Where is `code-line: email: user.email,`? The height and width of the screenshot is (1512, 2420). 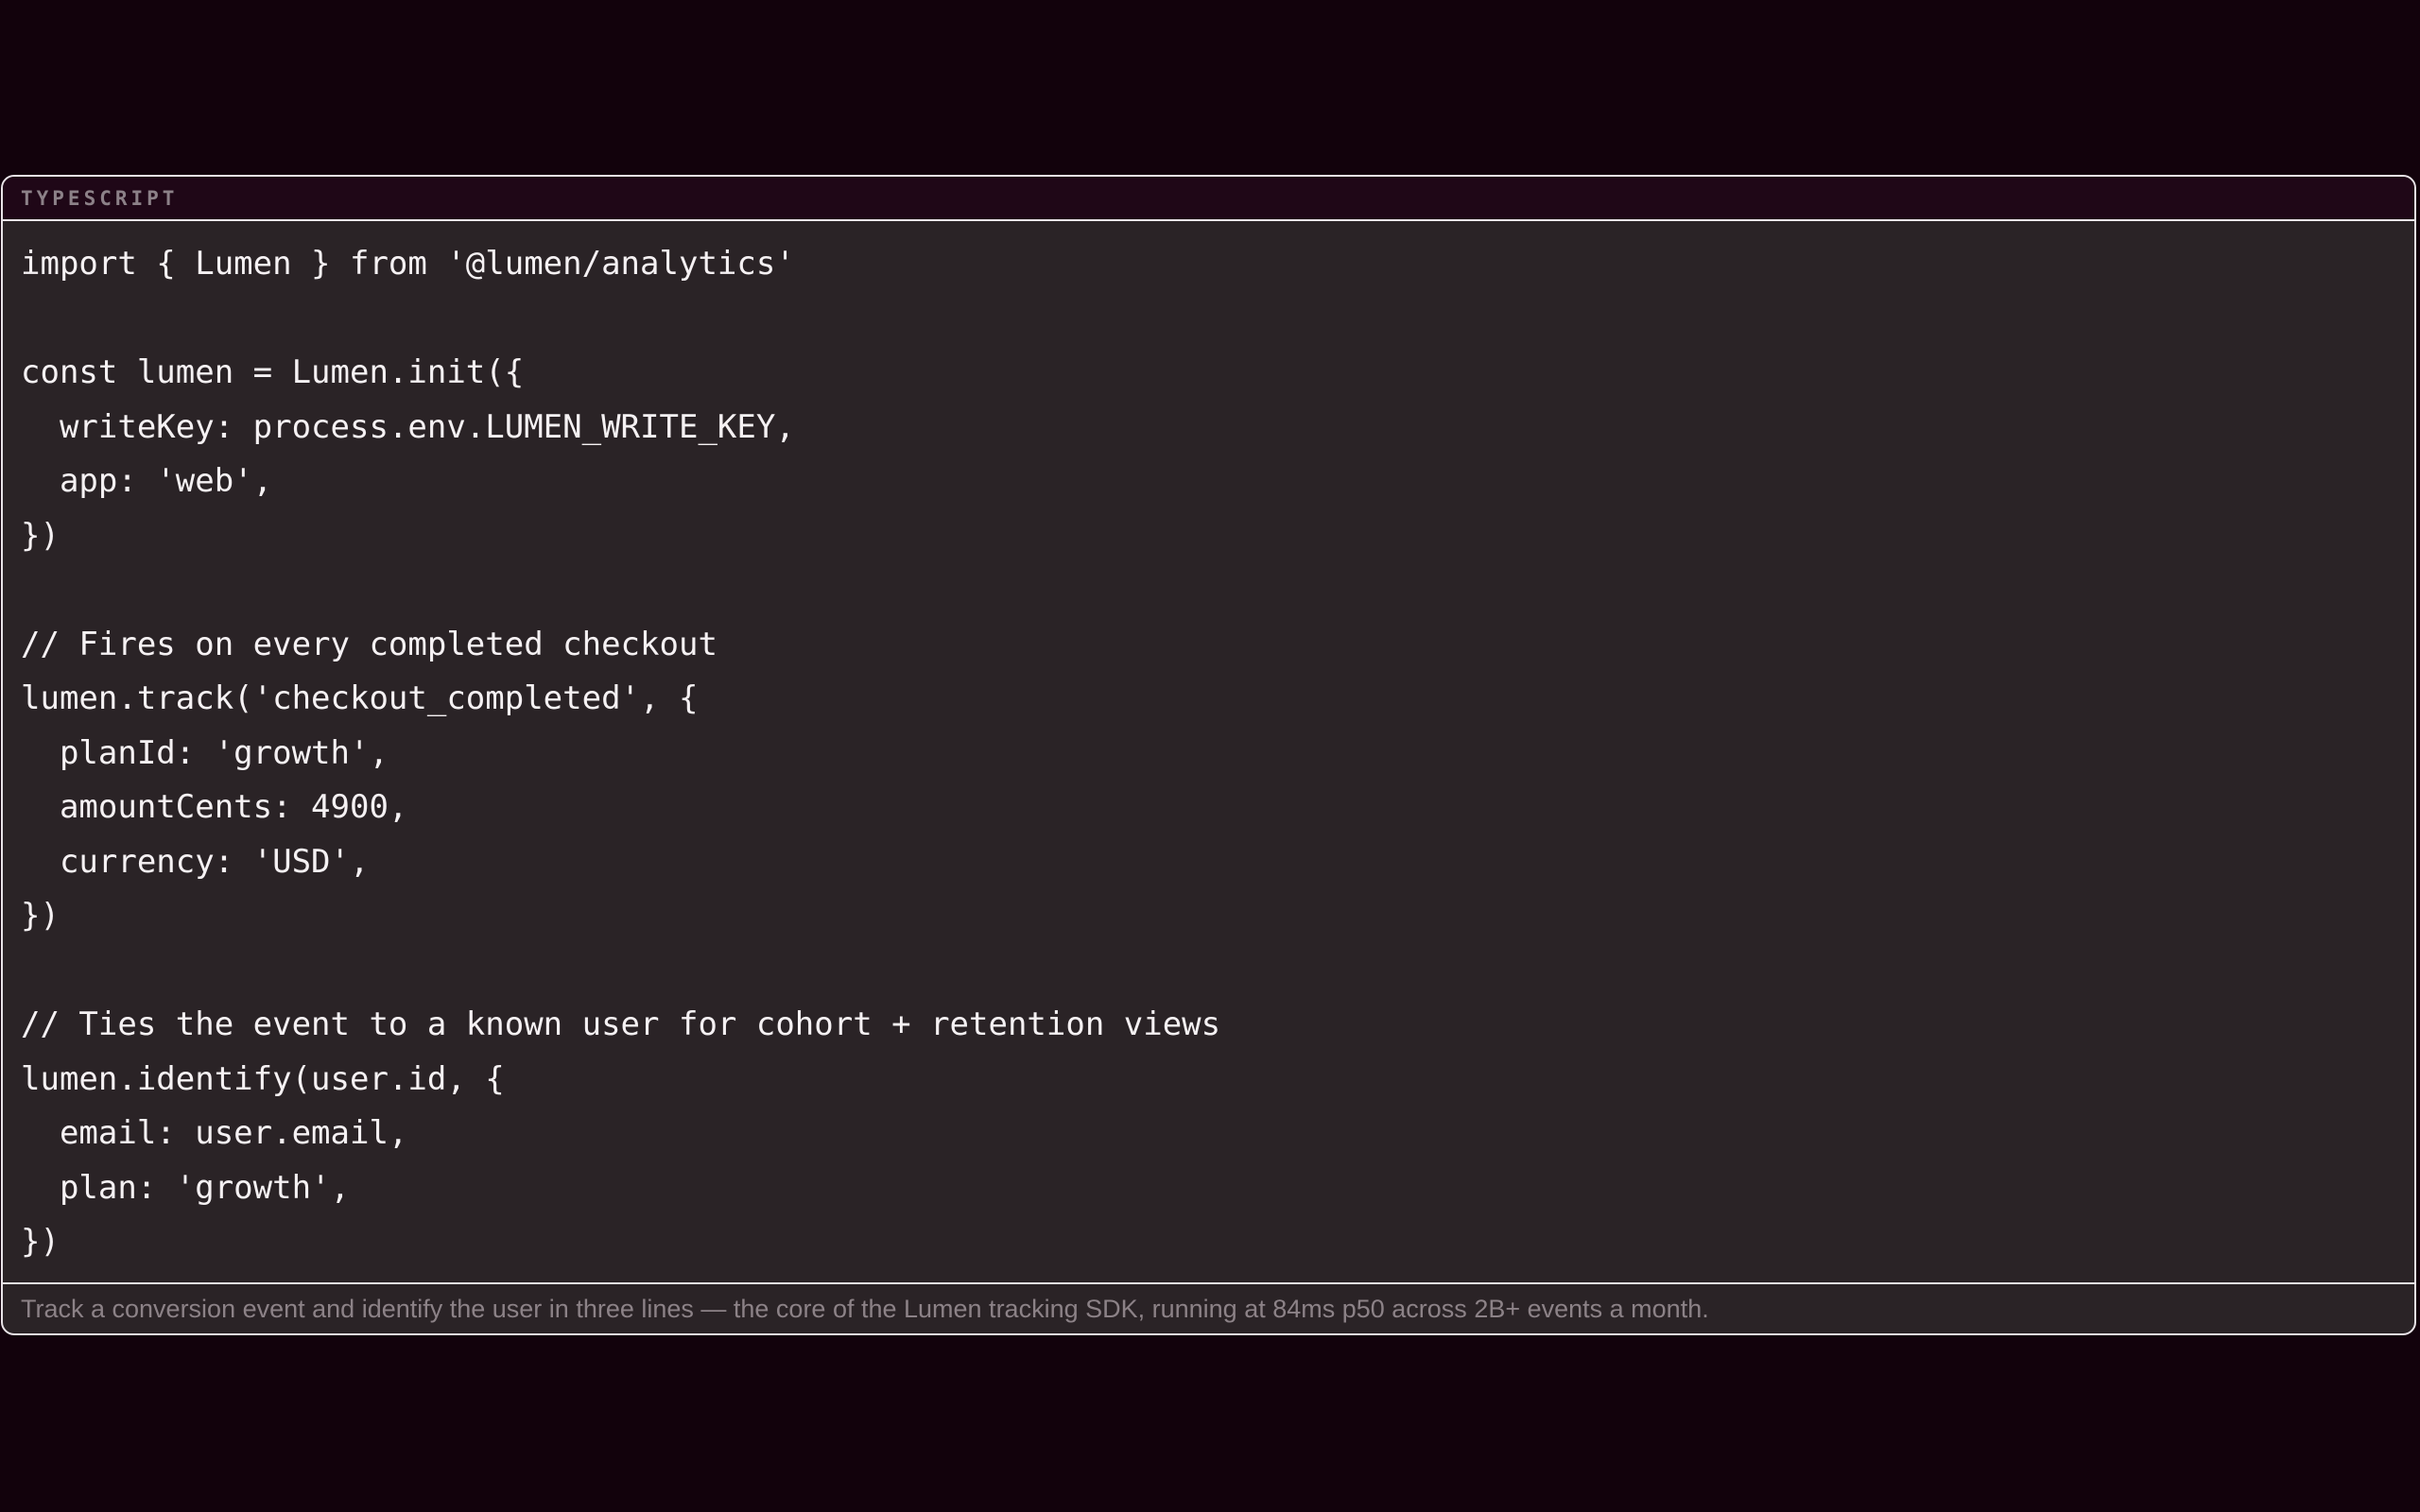 code-line: email: user.email, is located at coordinates (214, 1133).